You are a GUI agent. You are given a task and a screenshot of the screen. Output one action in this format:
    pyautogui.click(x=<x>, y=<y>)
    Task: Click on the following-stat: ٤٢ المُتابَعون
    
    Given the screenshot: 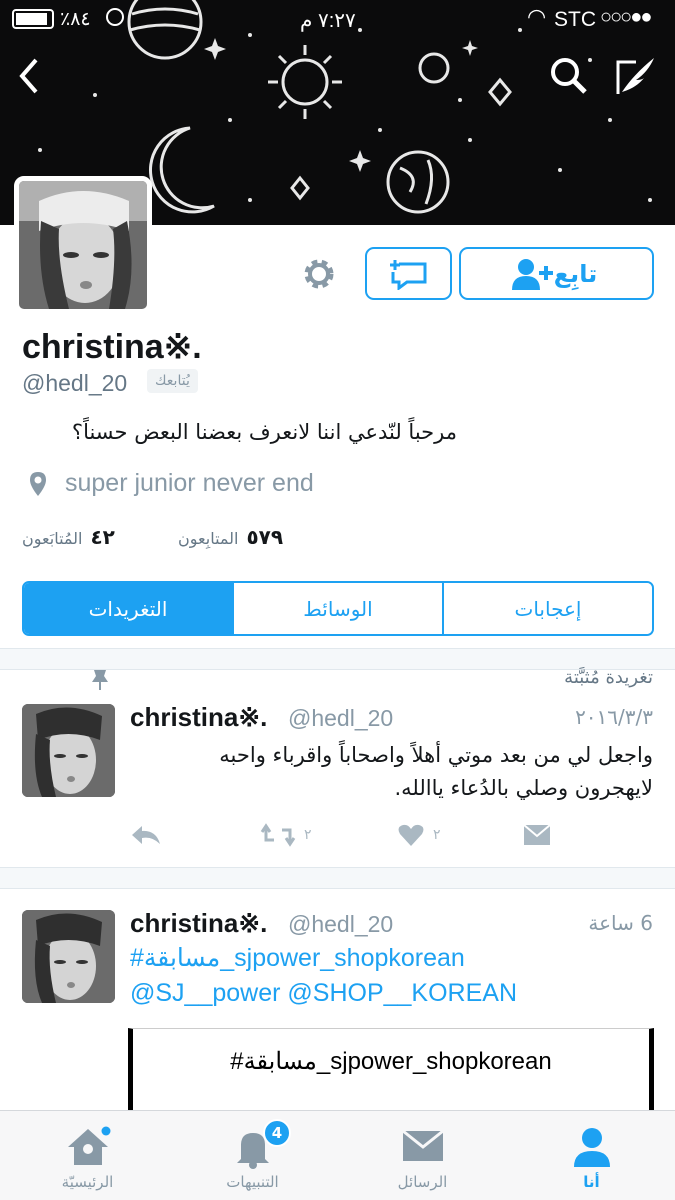 What is the action you would take?
    pyautogui.click(x=68, y=537)
    